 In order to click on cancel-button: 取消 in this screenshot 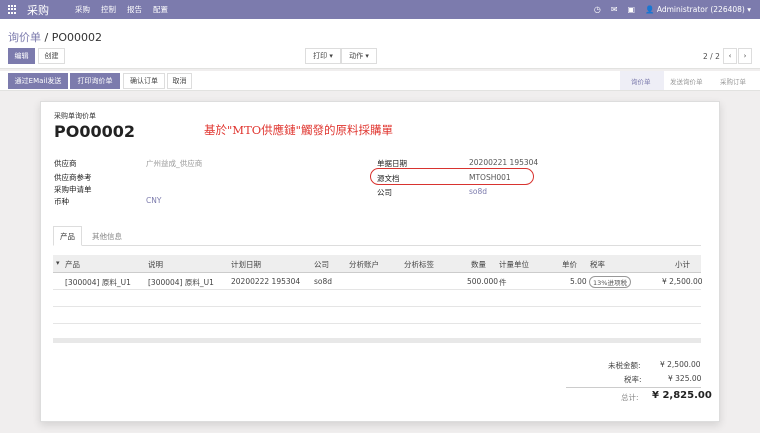, I will do `click(179, 81)`.